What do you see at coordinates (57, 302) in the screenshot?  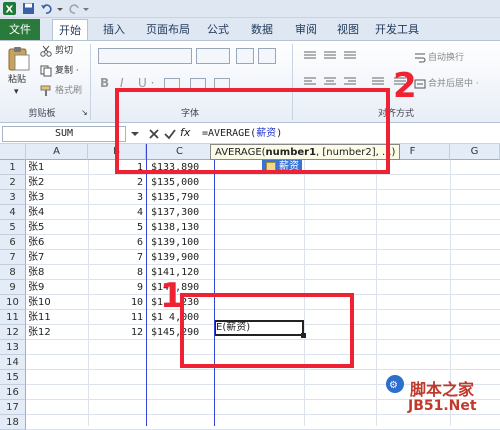 I see `cell-name: 张10` at bounding box center [57, 302].